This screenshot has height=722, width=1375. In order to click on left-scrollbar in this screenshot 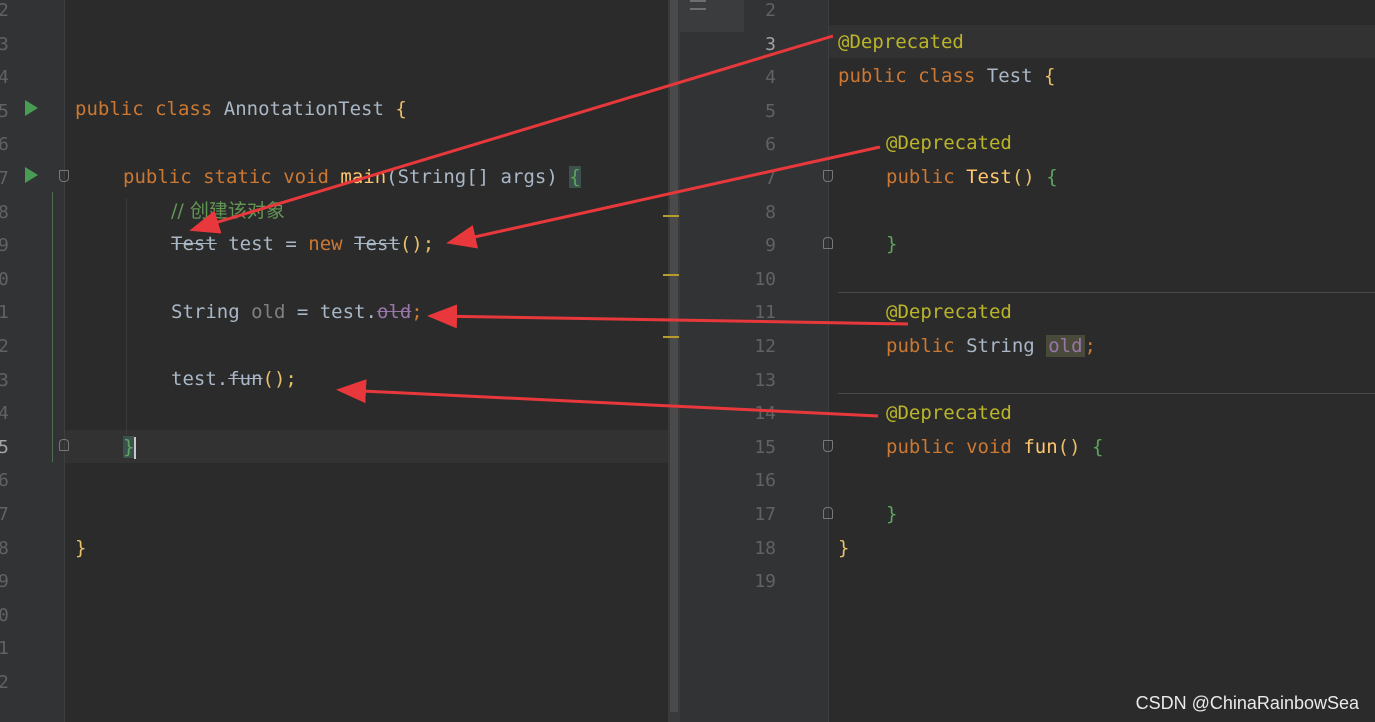, I will do `click(674, 361)`.